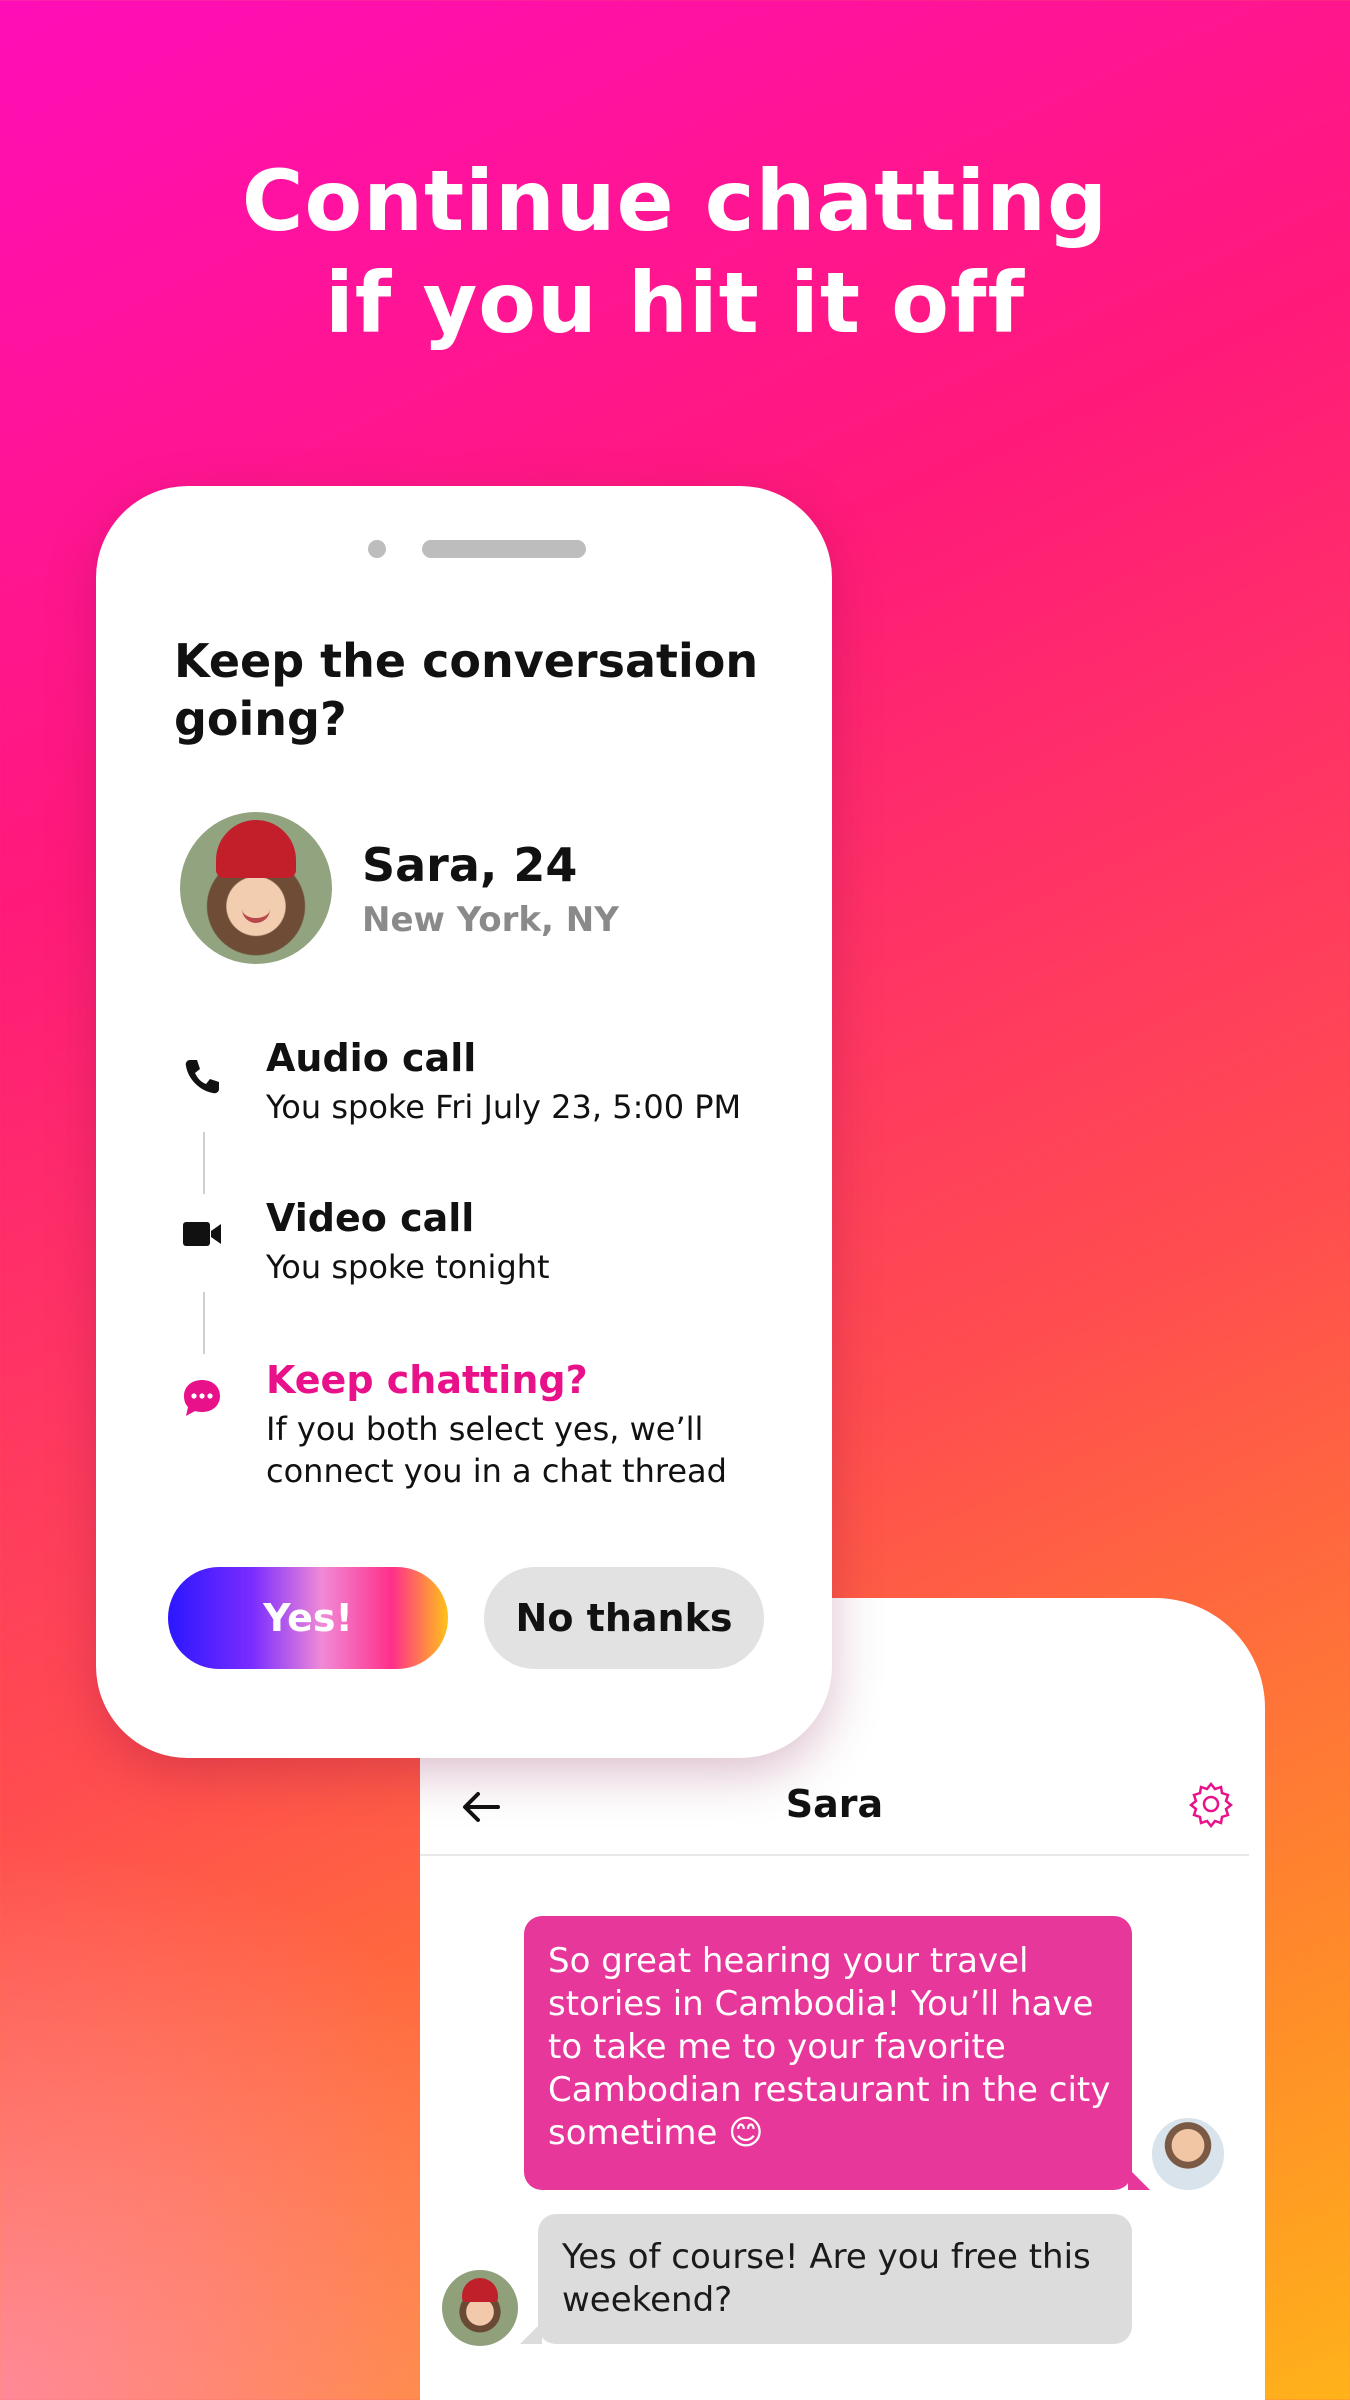 The width and height of the screenshot is (1350, 2400). Describe the element at coordinates (427, 1380) in the screenshot. I see `step-title: Keep chatting?` at that location.